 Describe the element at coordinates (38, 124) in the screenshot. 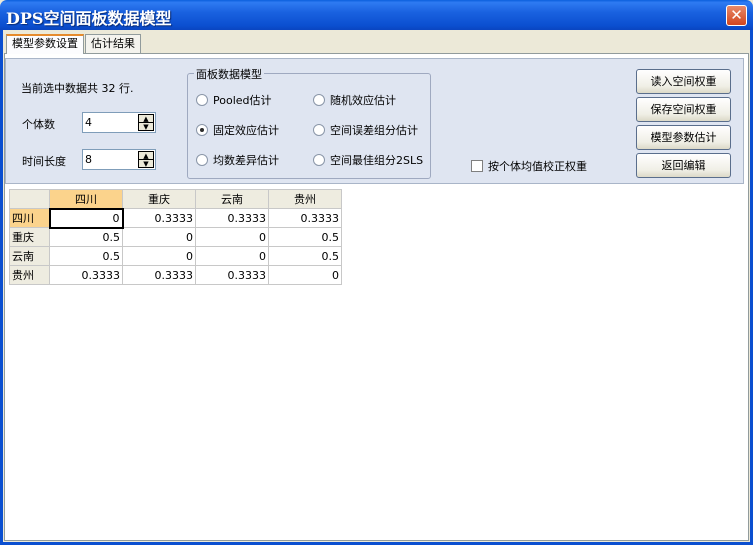

I see `individuals-label: 个体数` at that location.